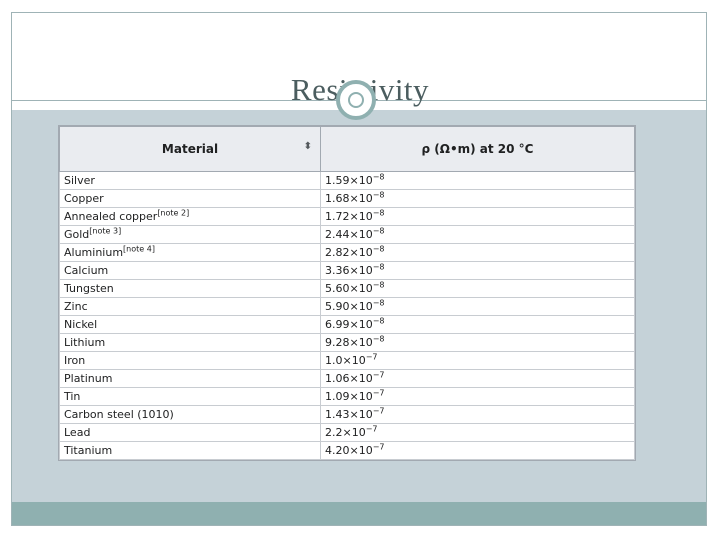  I want to click on material-name: Lead, so click(77, 432).